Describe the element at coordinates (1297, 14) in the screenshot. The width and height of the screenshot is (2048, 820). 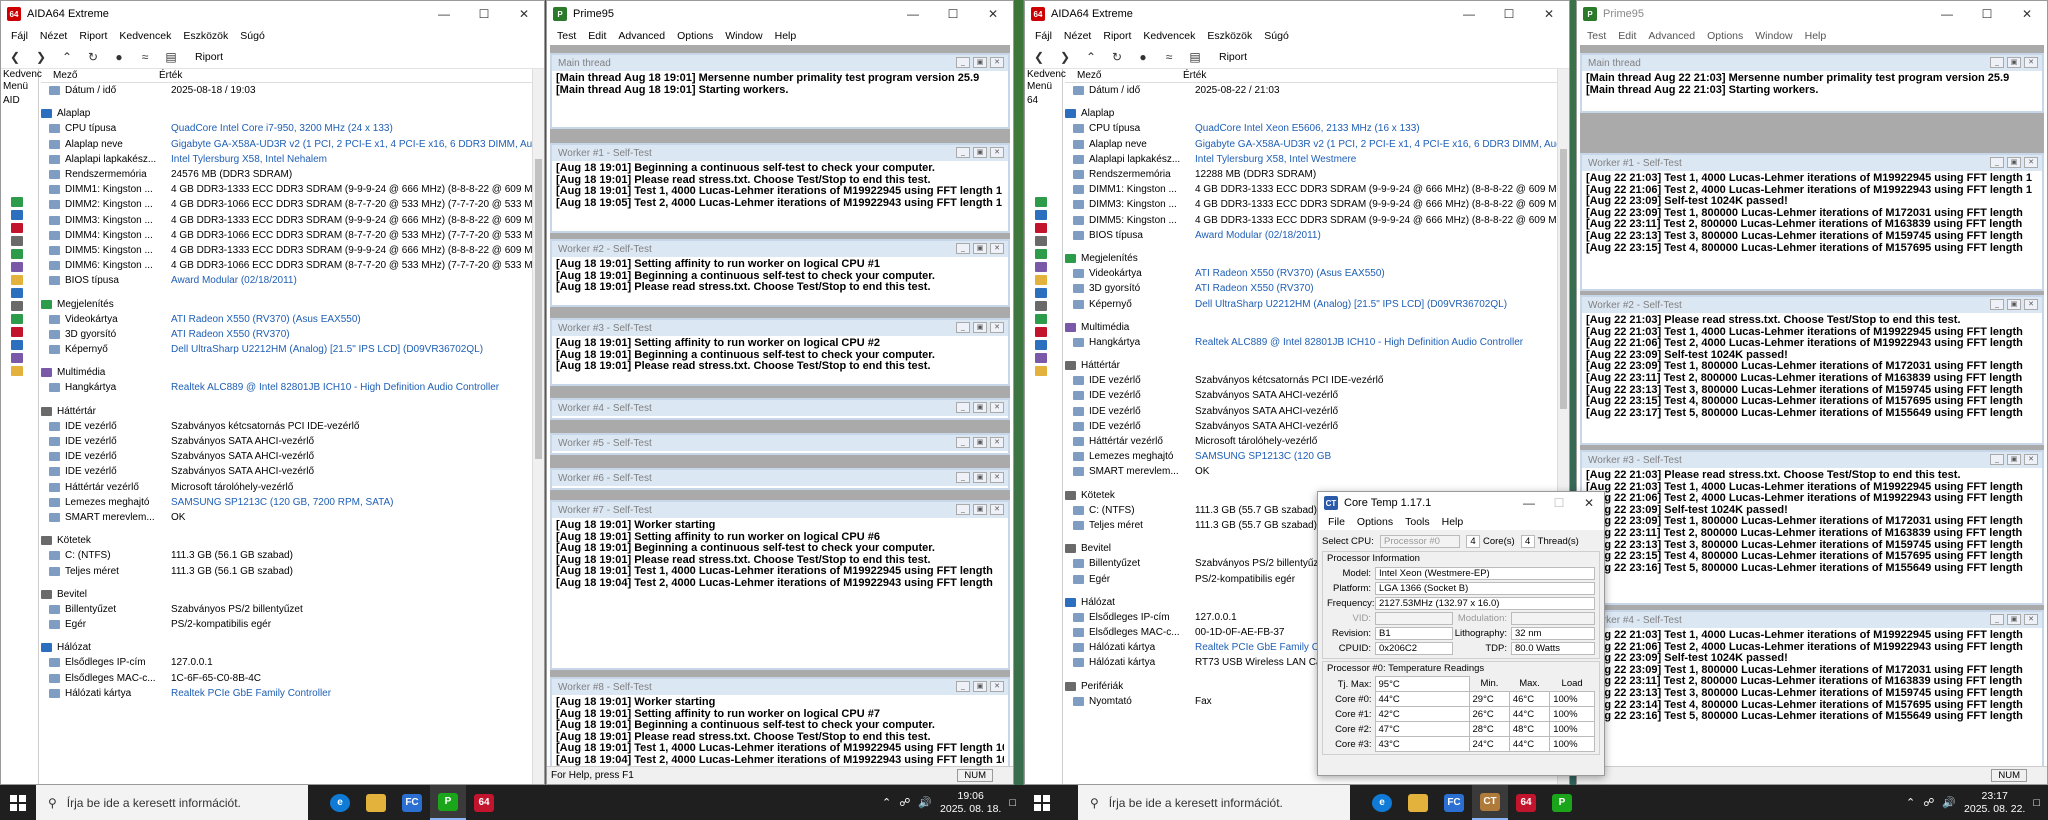
I see `aida64-titlebar: 64 AIDA64 Extreme — ☐ ✕` at that location.